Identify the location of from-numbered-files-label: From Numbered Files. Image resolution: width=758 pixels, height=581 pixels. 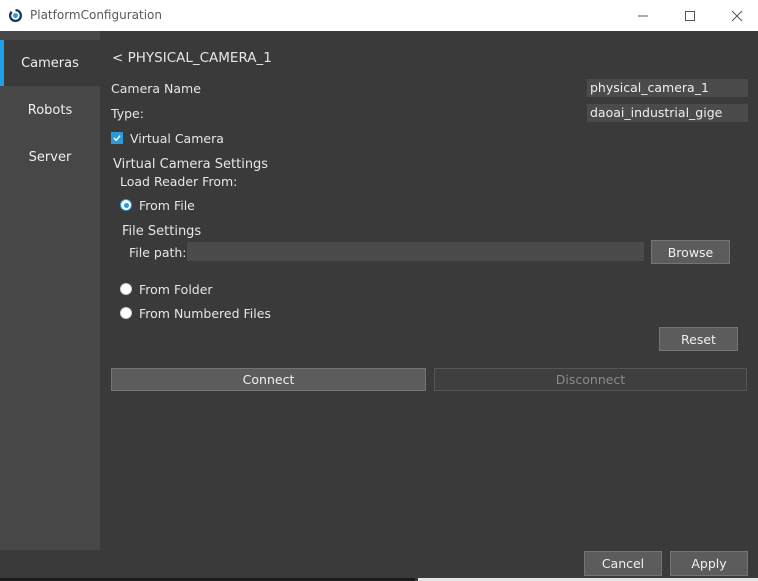
(205, 313).